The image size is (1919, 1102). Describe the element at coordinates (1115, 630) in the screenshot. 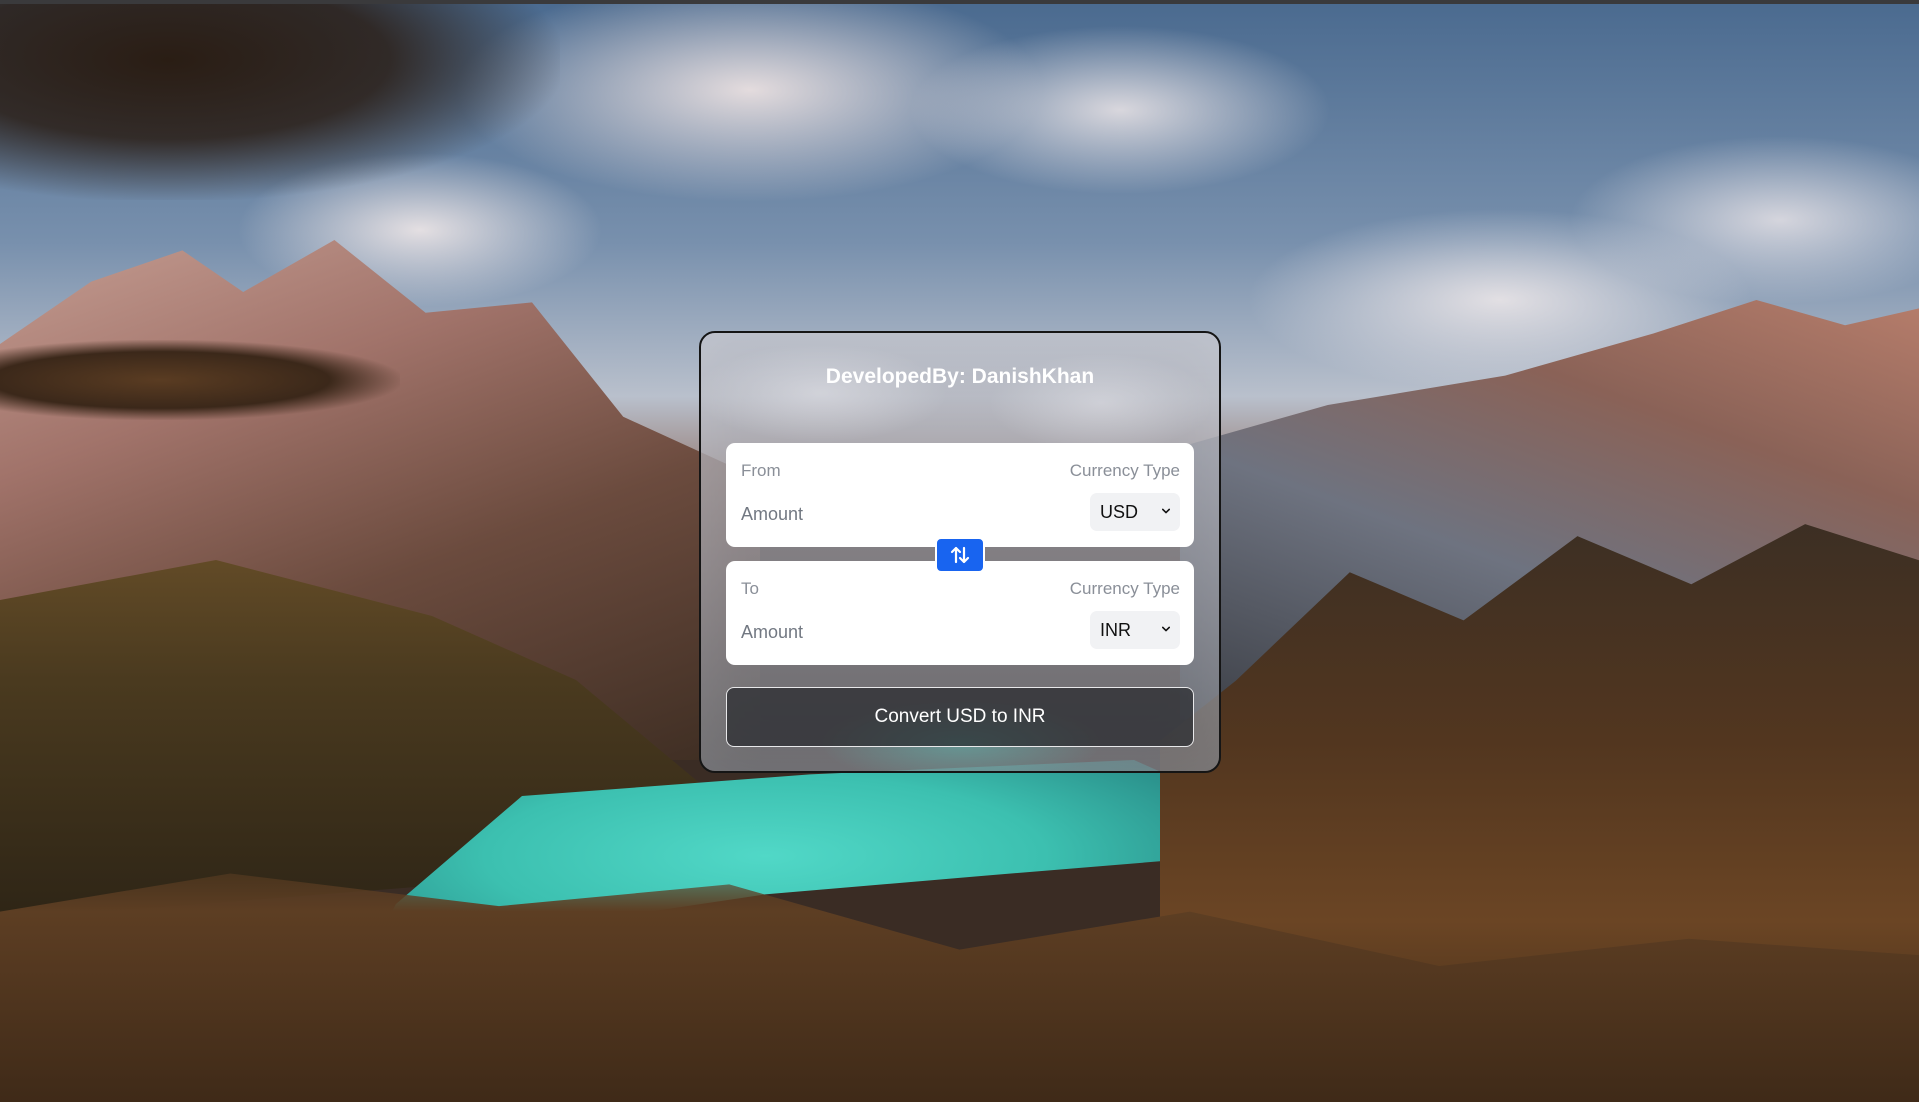

I see `to-currency-value: INR` at that location.